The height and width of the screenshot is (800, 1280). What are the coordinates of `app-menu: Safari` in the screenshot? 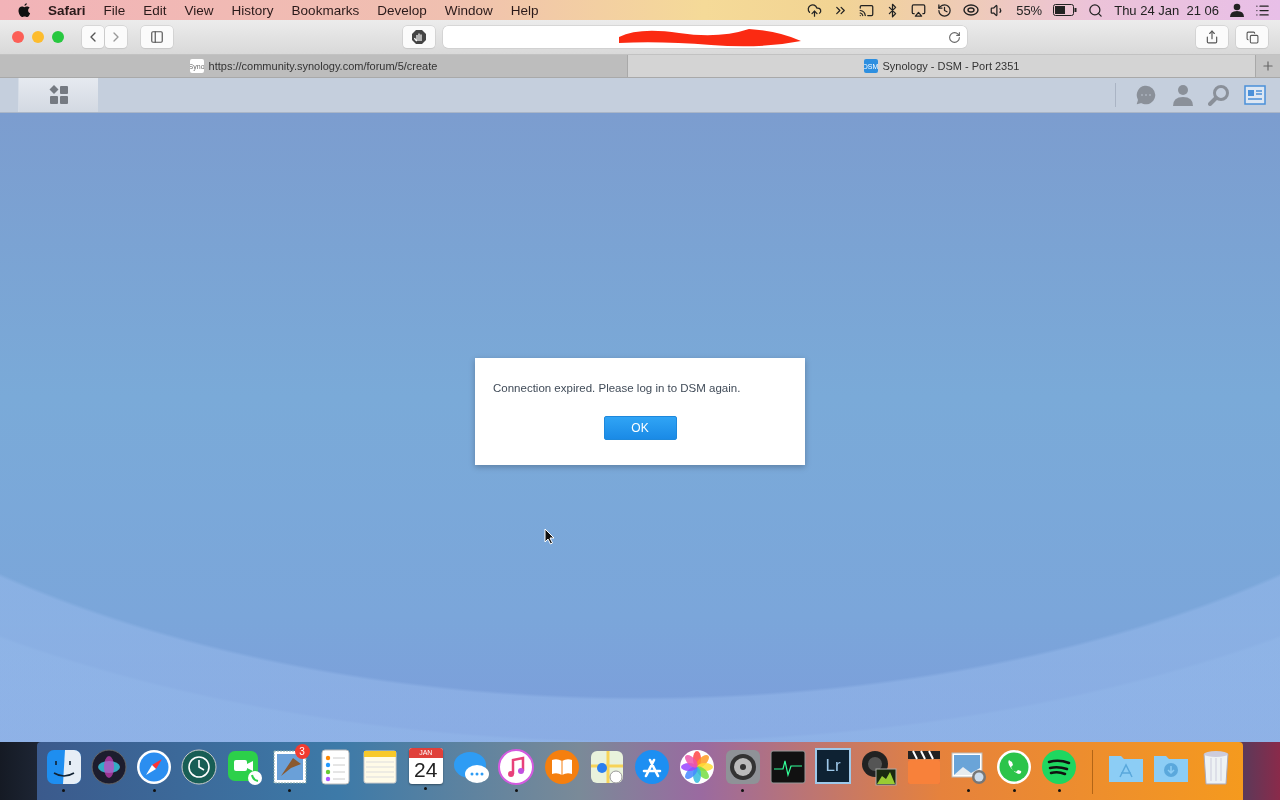 It's located at (67, 10).